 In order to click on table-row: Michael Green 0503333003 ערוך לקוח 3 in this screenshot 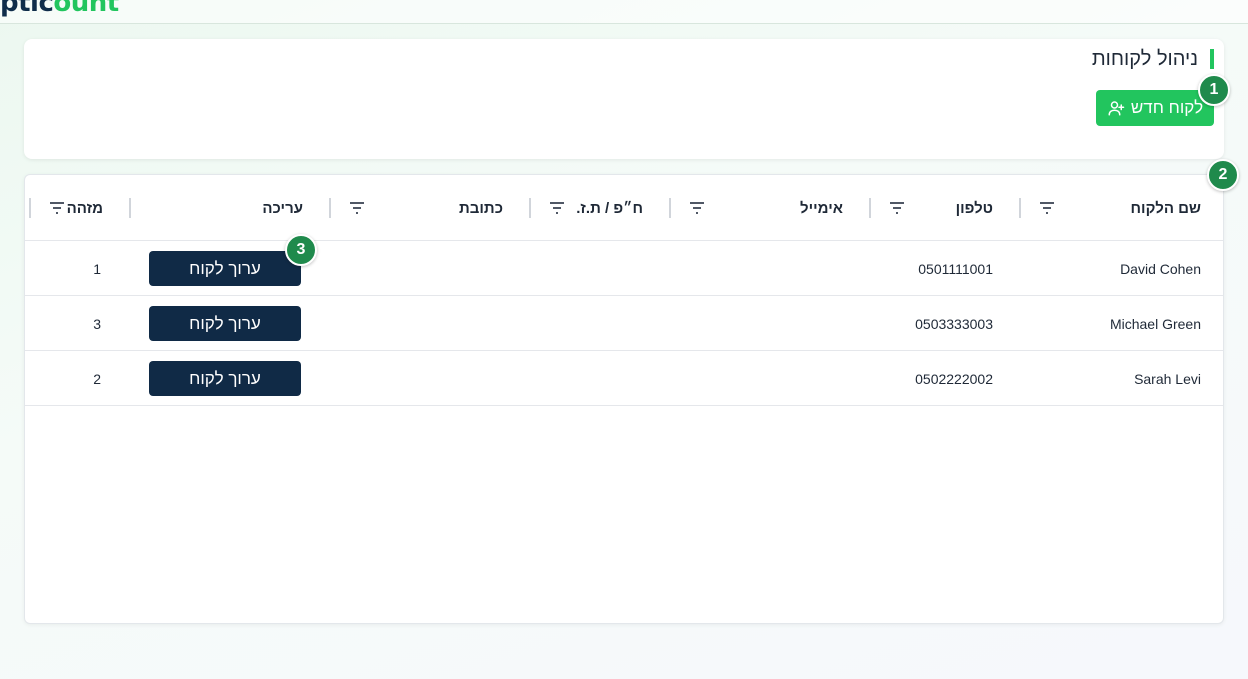, I will do `click(624, 323)`.